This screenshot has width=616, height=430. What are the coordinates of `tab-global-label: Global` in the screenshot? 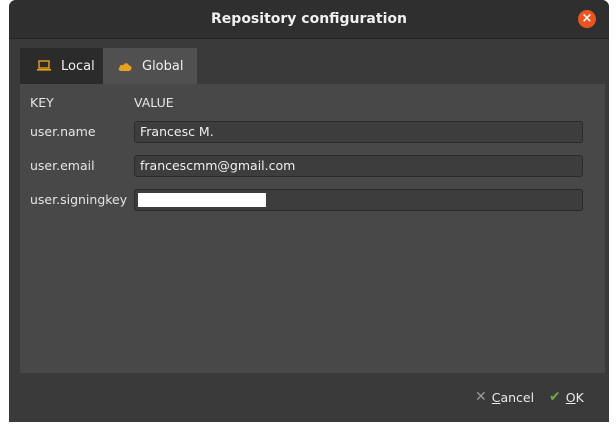 It's located at (163, 66).